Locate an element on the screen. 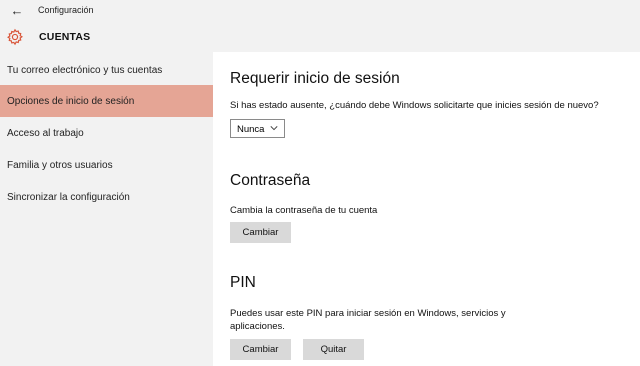 The width and height of the screenshot is (640, 366). title-bar: ← Configuración CUENTAS is located at coordinates (320, 26).